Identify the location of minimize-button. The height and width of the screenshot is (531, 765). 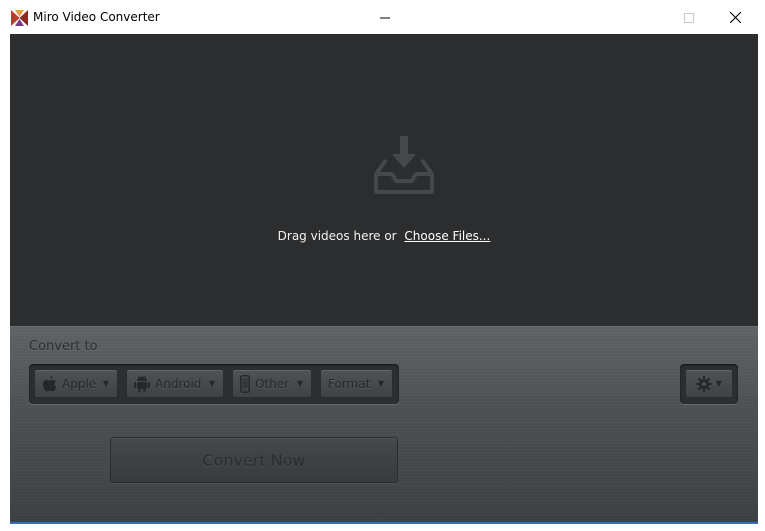
(385, 17).